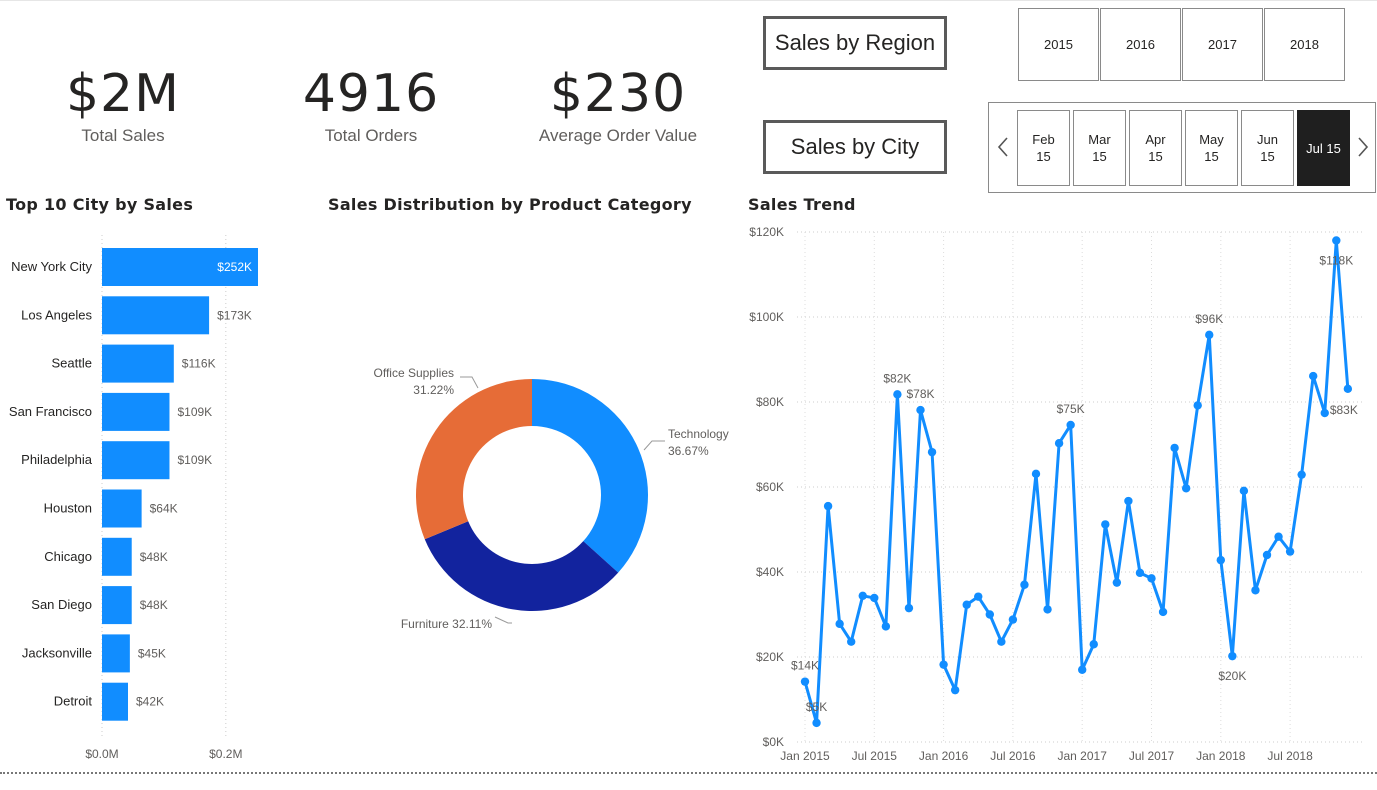  I want to click on month-options: Feb 15 Mar 15 Apr 15 May 15 Jun 15 Jul 15, so click(1183, 148).